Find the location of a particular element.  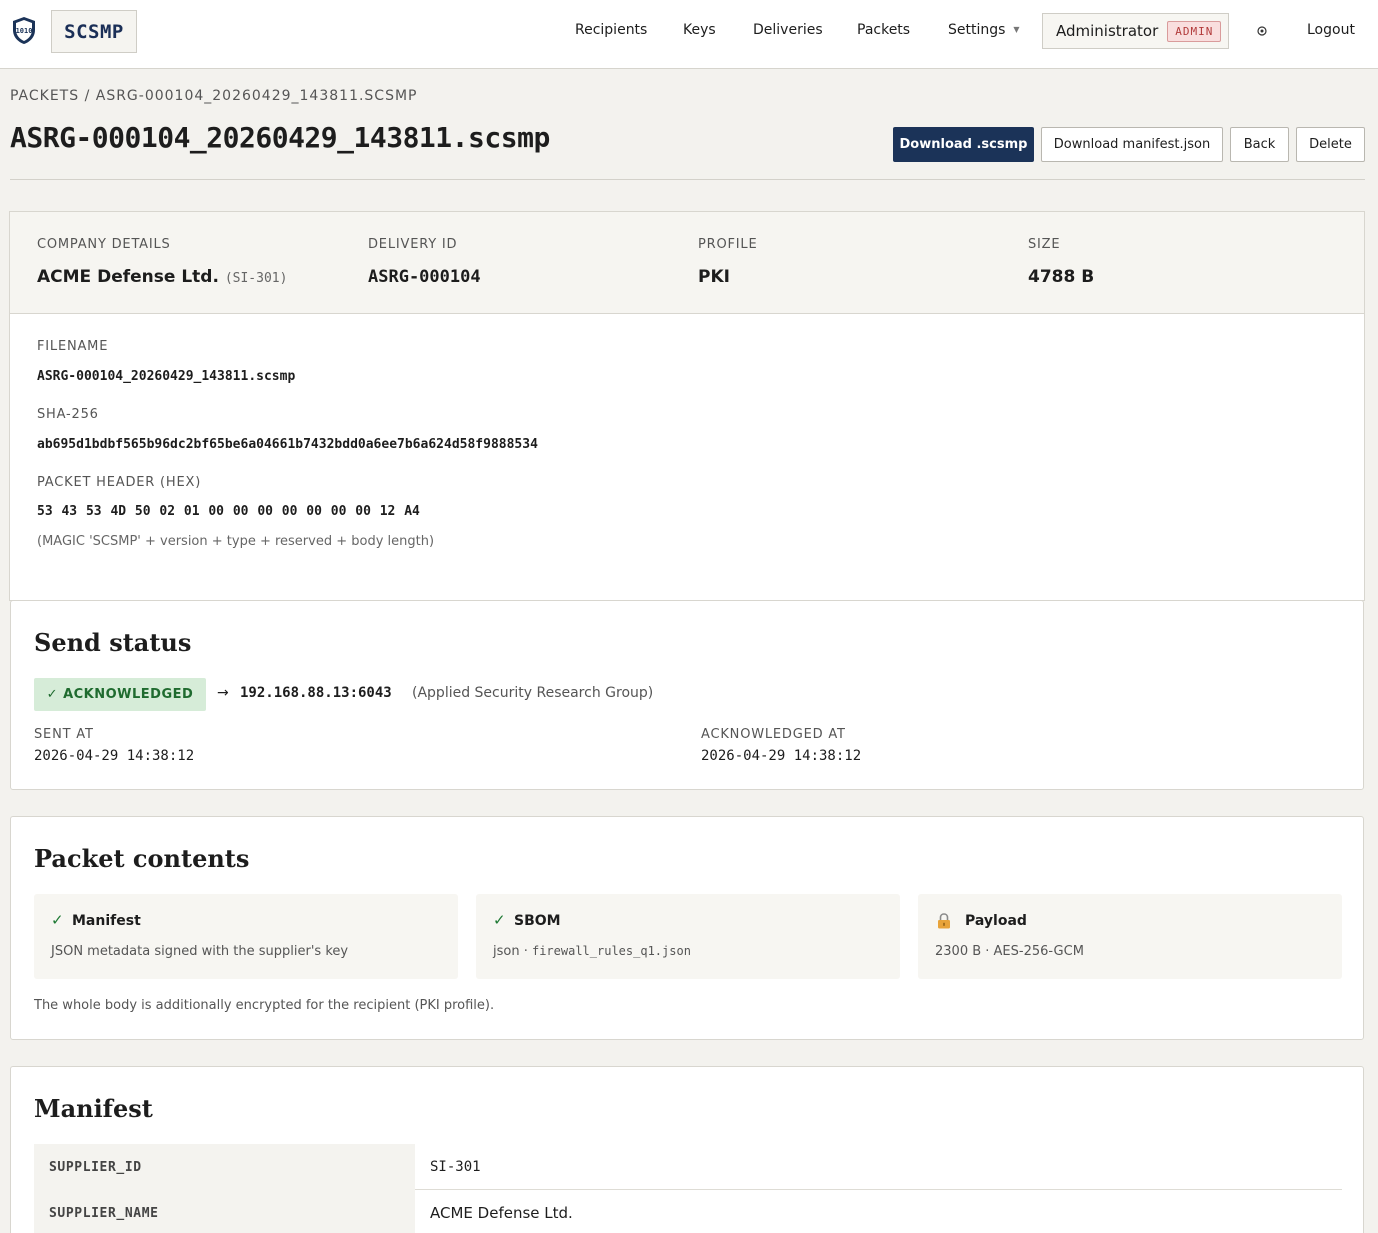

lock-icon is located at coordinates (944, 921).